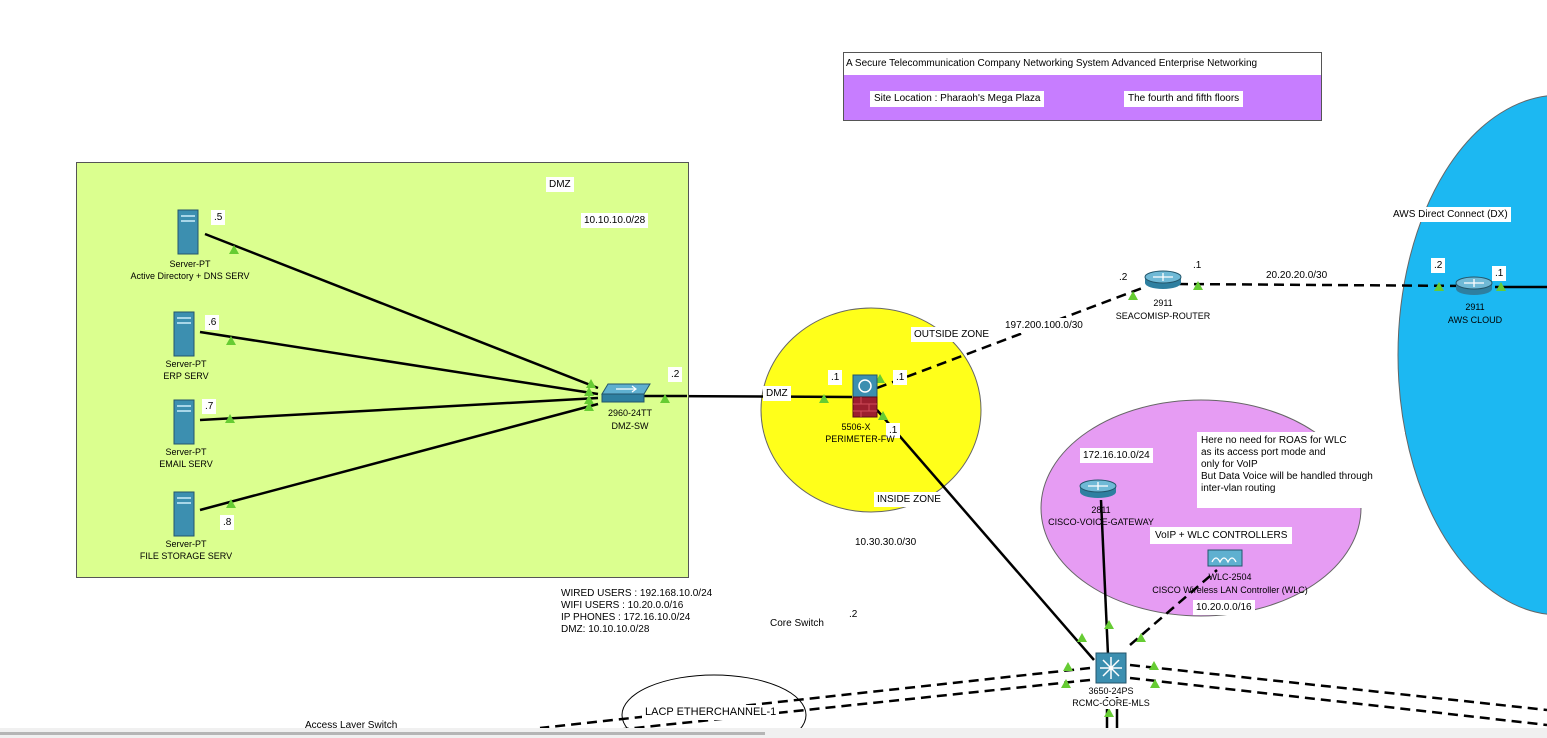 This screenshot has height=738, width=1547. I want to click on inside-zone-label: INSIDE ZONE, so click(909, 499).